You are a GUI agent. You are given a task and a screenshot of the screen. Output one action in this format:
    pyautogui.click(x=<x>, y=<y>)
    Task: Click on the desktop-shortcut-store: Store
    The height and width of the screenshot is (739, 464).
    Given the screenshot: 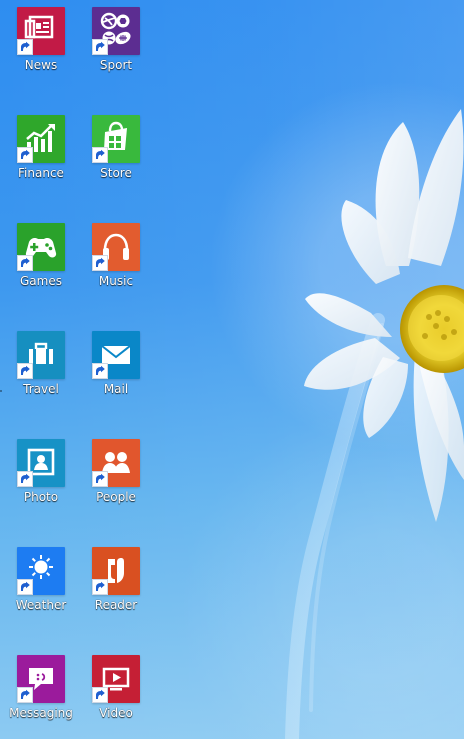 What is the action you would take?
    pyautogui.click(x=112, y=149)
    